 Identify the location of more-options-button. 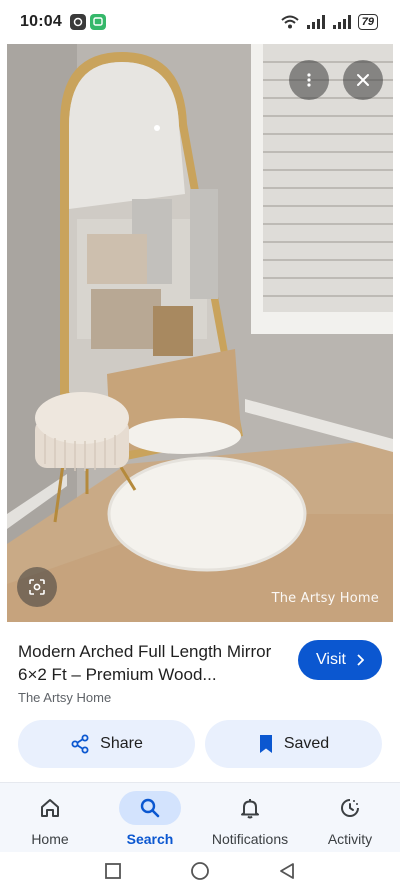
(309, 80).